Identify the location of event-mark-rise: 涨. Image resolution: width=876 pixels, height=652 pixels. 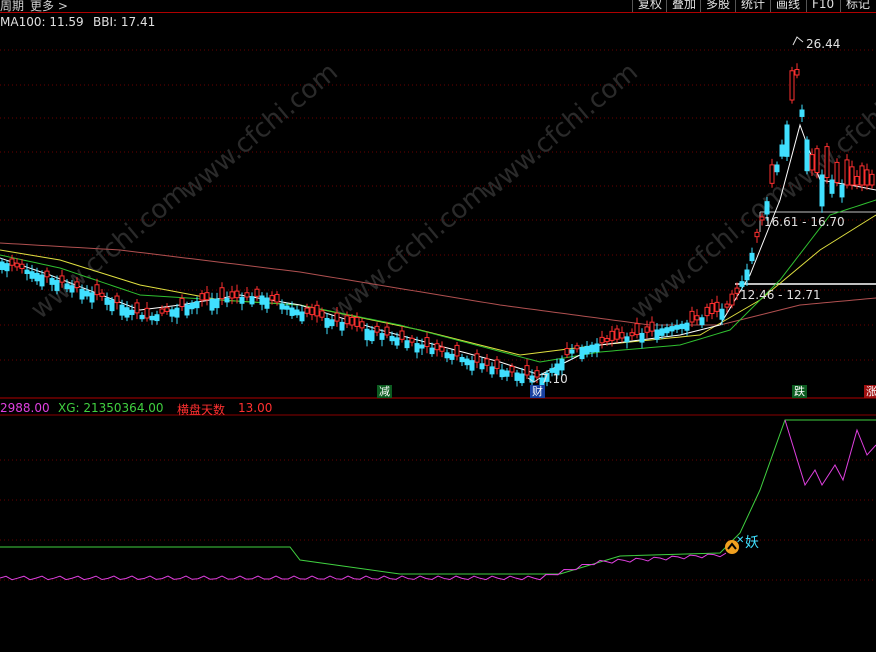
(870, 391).